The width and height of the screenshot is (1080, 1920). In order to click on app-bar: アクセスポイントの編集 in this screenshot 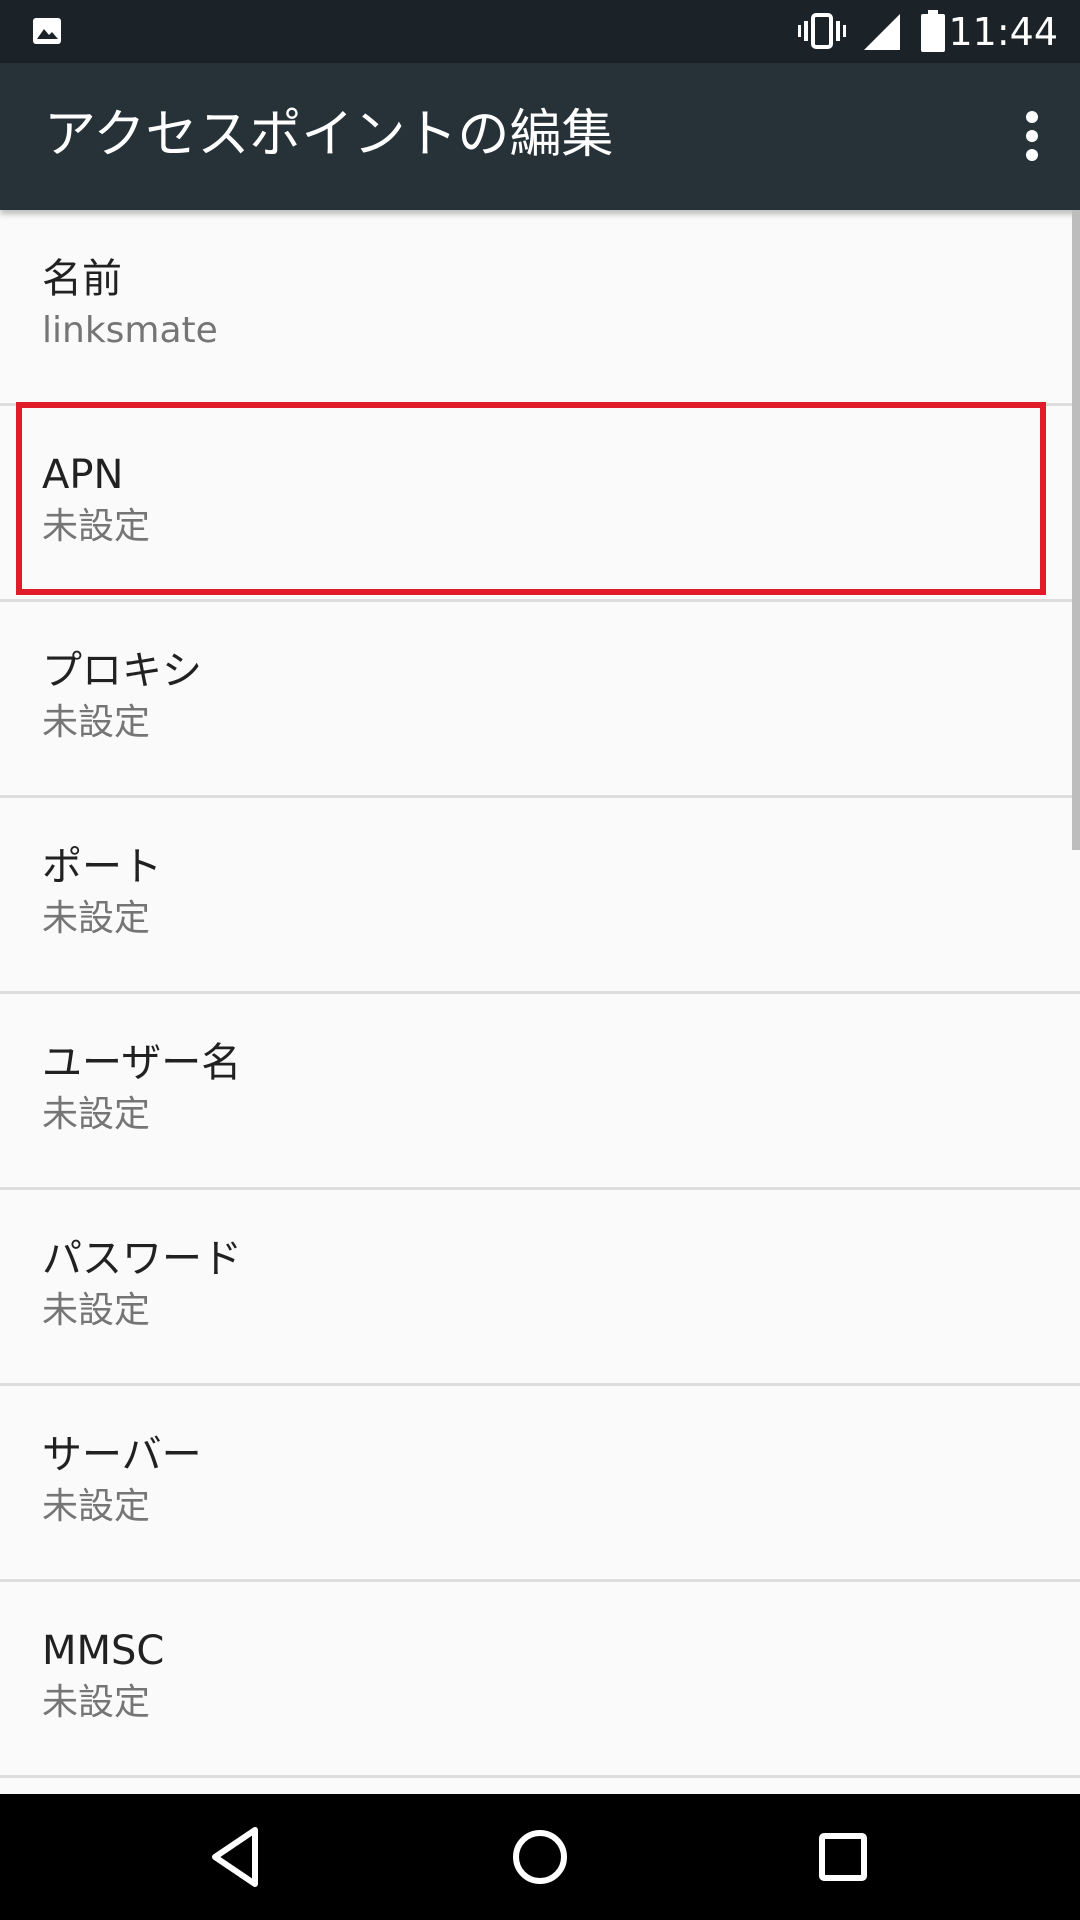, I will do `click(540, 136)`.